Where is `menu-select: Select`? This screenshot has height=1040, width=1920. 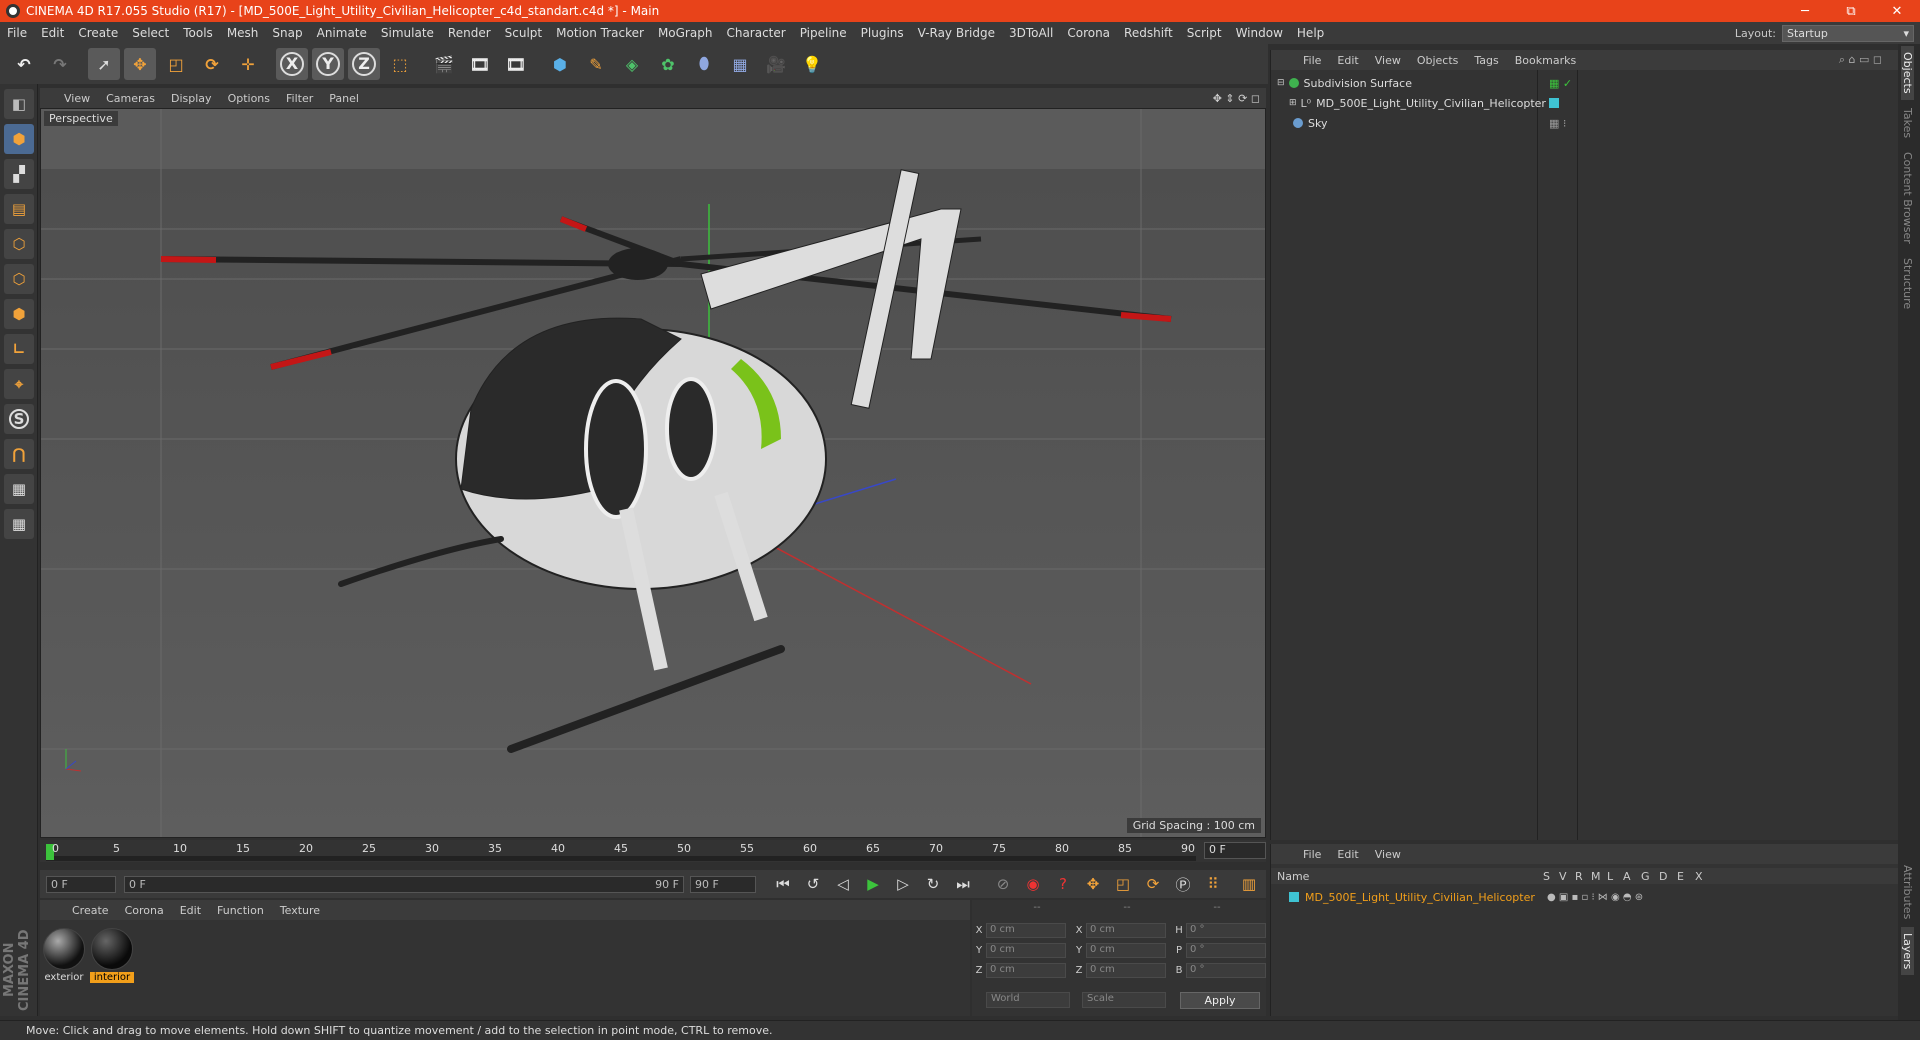 menu-select: Select is located at coordinates (150, 33).